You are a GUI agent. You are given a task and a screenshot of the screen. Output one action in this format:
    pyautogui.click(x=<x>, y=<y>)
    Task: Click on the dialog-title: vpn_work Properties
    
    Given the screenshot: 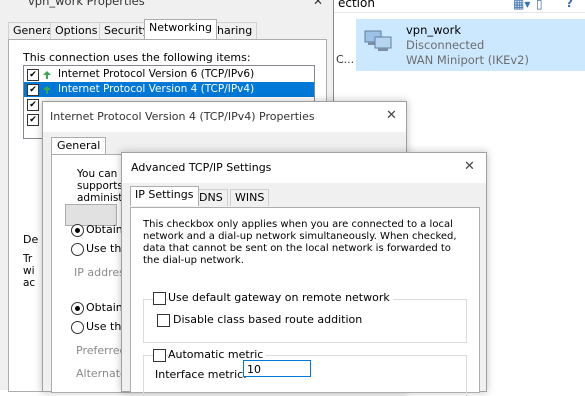 What is the action you would take?
    pyautogui.click(x=86, y=4)
    